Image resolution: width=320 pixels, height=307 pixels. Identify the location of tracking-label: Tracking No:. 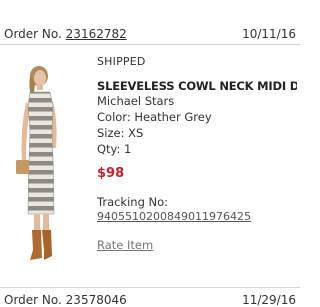
(133, 202).